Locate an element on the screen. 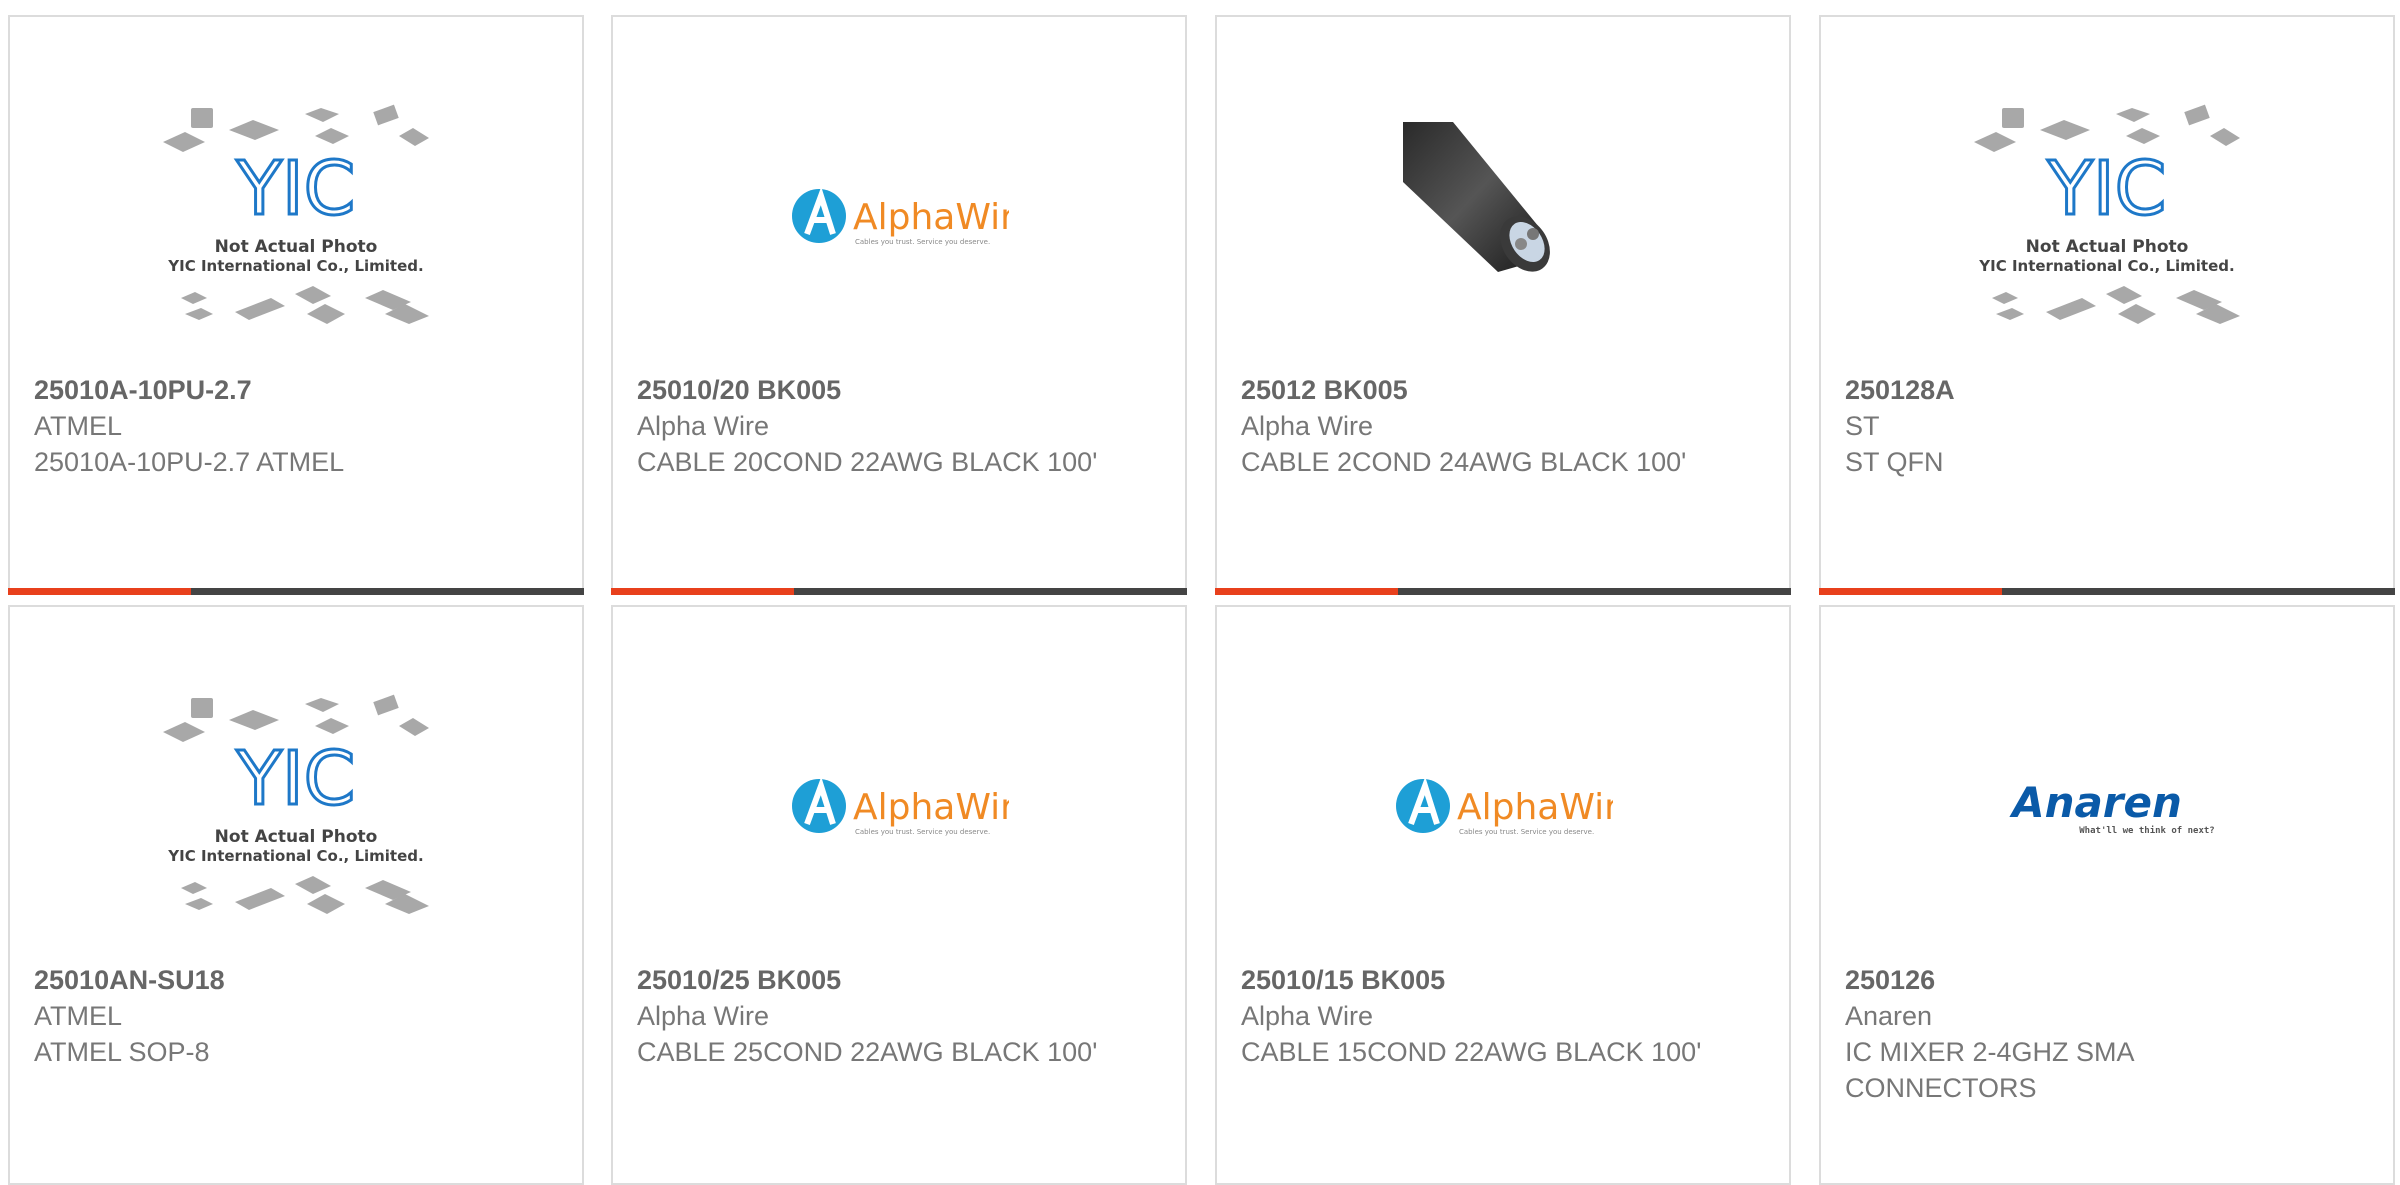 Image resolution: width=2400 pixels, height=1185 pixels. part-number: 25010/15 BK005 is located at coordinates (1476, 980).